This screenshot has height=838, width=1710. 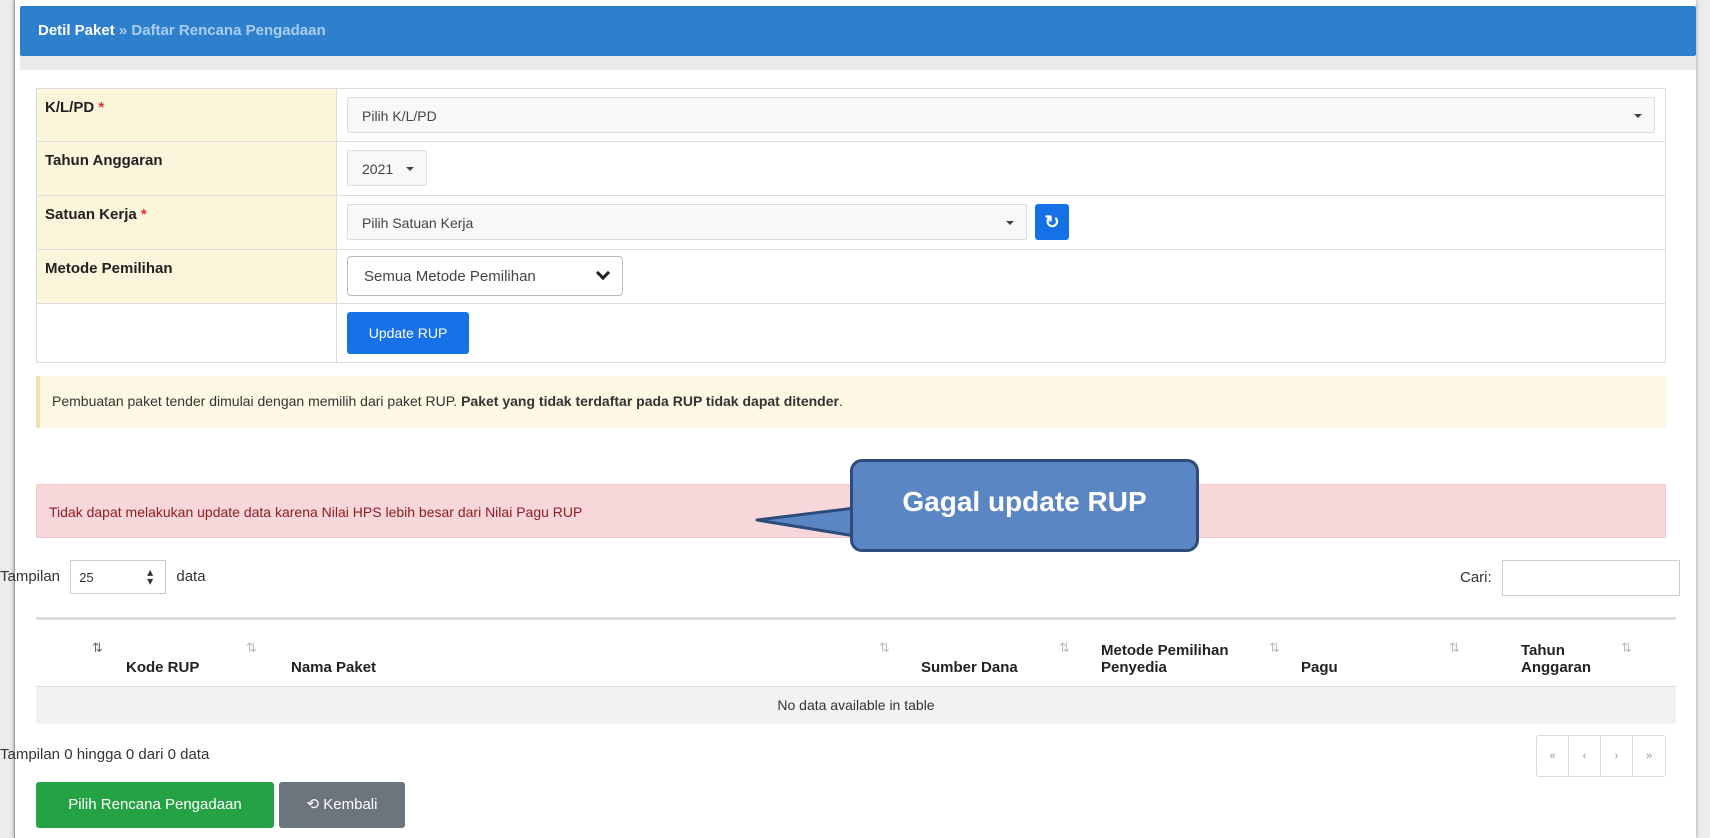 I want to click on length-value: 25, so click(x=86, y=577).